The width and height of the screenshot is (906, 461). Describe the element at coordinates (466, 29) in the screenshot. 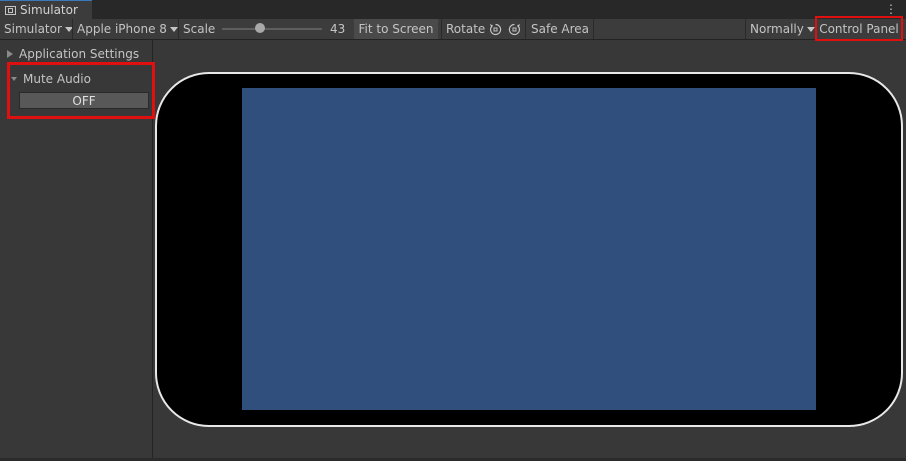

I see `rotate-label: Rotate` at that location.